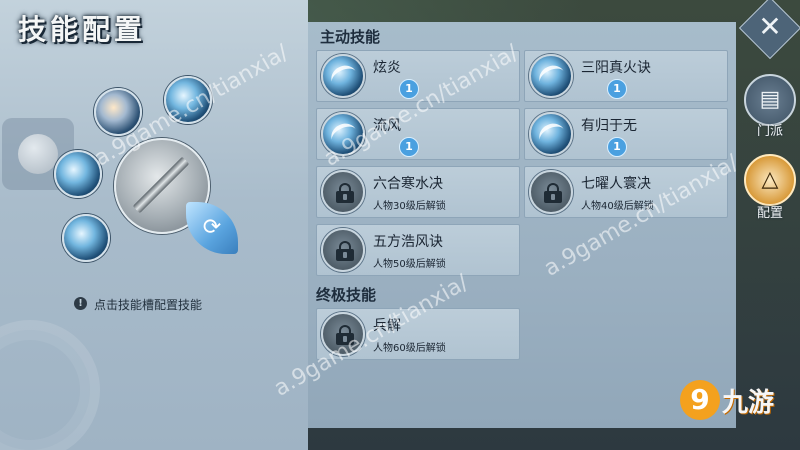 The image size is (800, 450). Describe the element at coordinates (408, 242) in the screenshot. I see `skill-name: 五方浩风诀` at that location.